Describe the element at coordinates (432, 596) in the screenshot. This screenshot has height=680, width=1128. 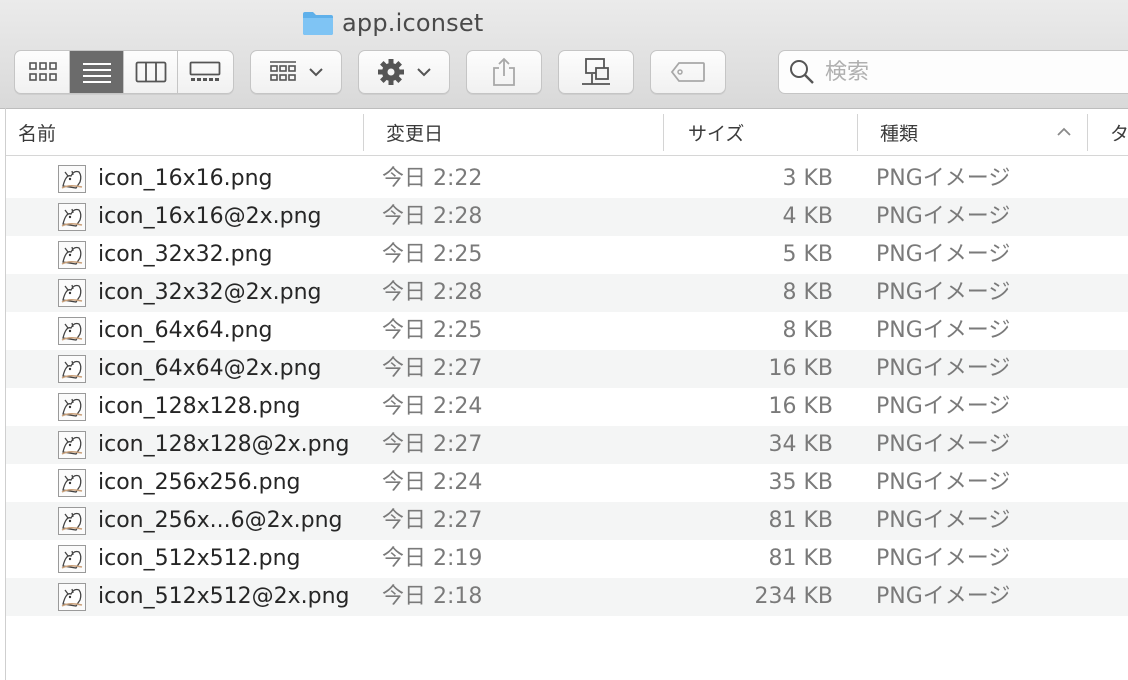
I see `file-date: 今日 2:18` at that location.